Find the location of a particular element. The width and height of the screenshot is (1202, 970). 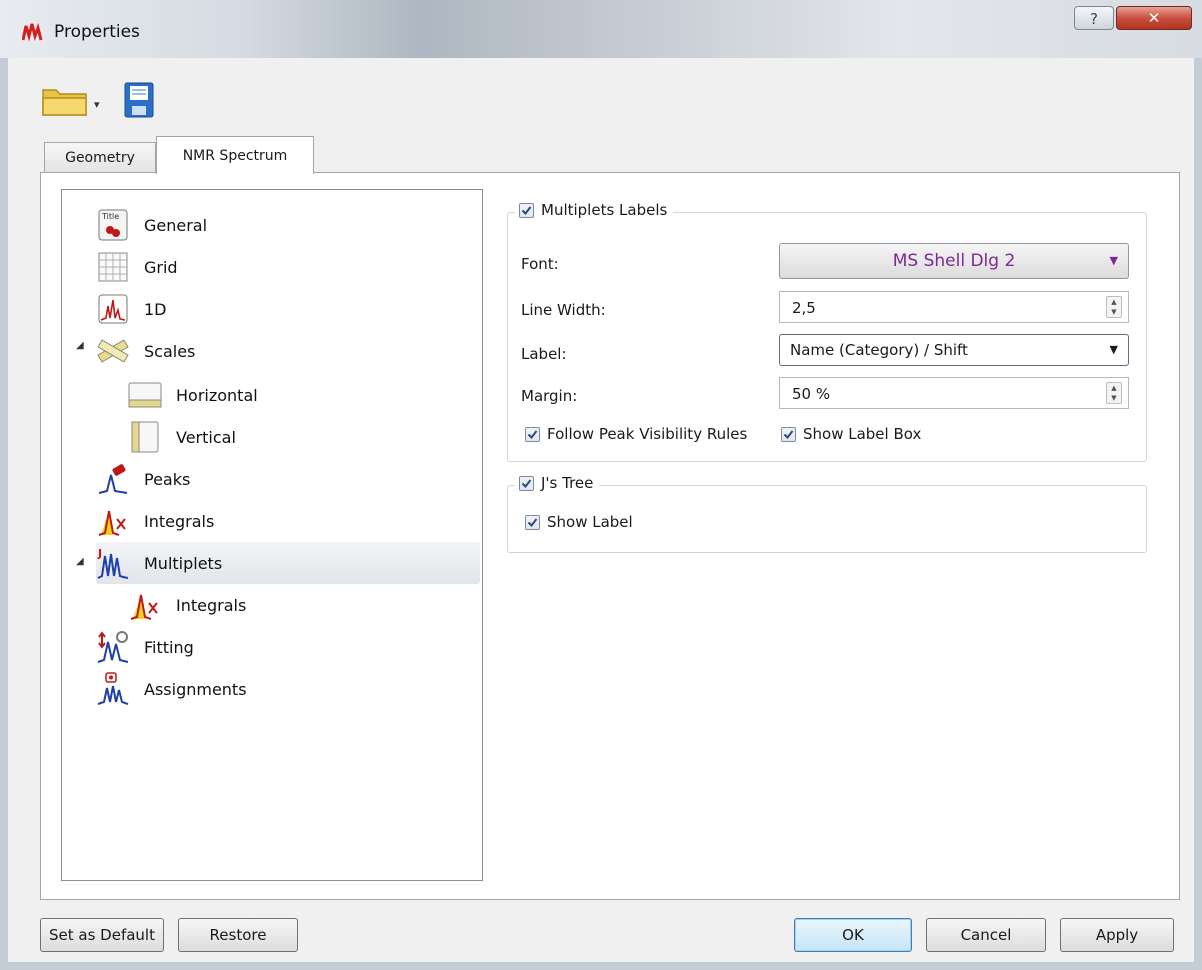

title-general-icon: Title is located at coordinates (113, 225).